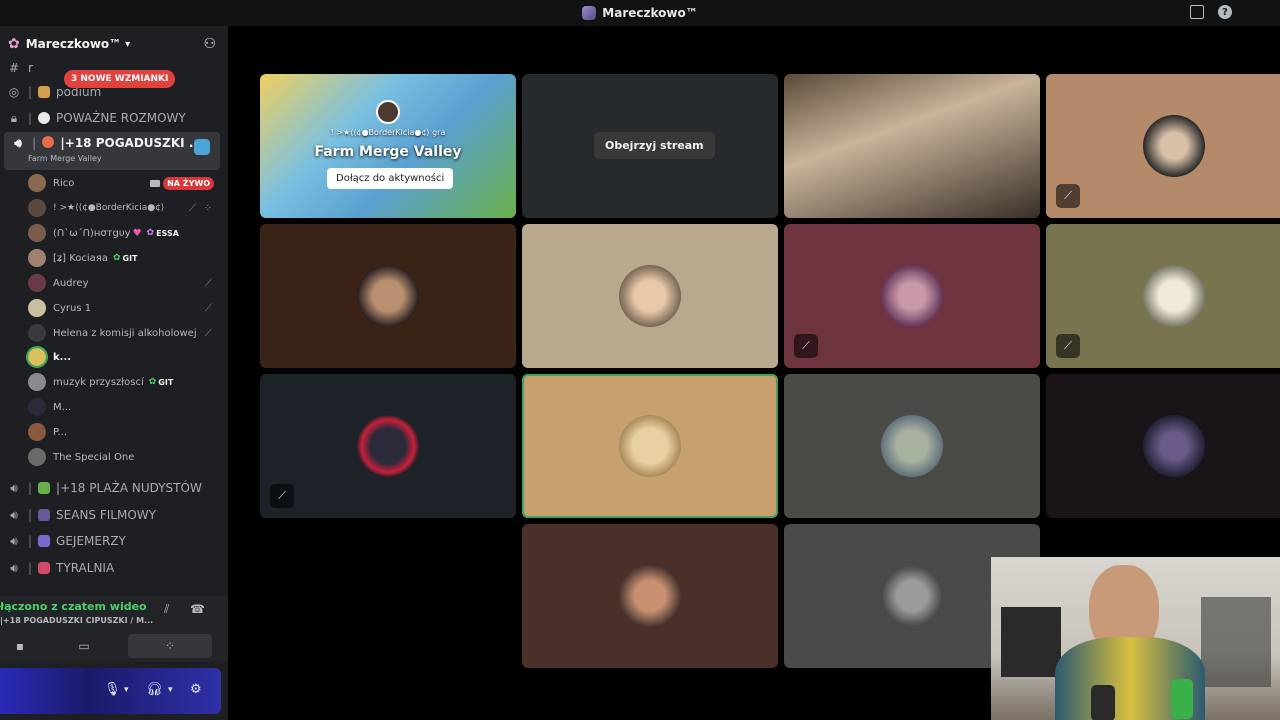 This screenshot has height=720, width=1280. I want to click on activity-app-icon, so click(202, 147).